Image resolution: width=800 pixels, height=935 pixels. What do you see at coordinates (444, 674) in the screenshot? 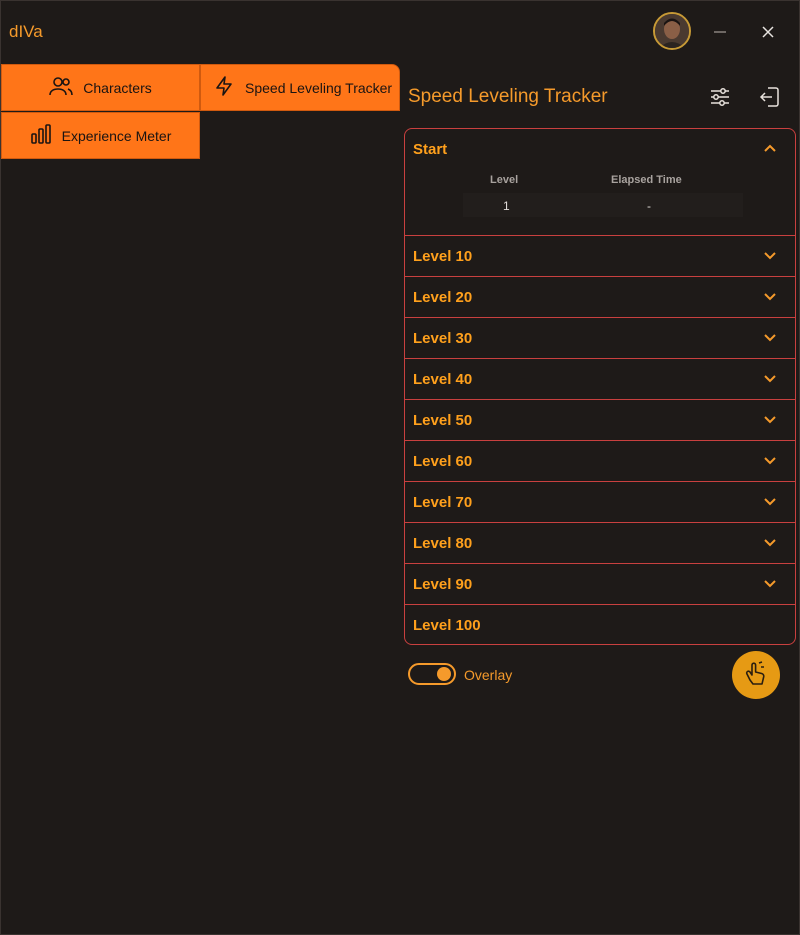
I see `toggle-knob` at bounding box center [444, 674].